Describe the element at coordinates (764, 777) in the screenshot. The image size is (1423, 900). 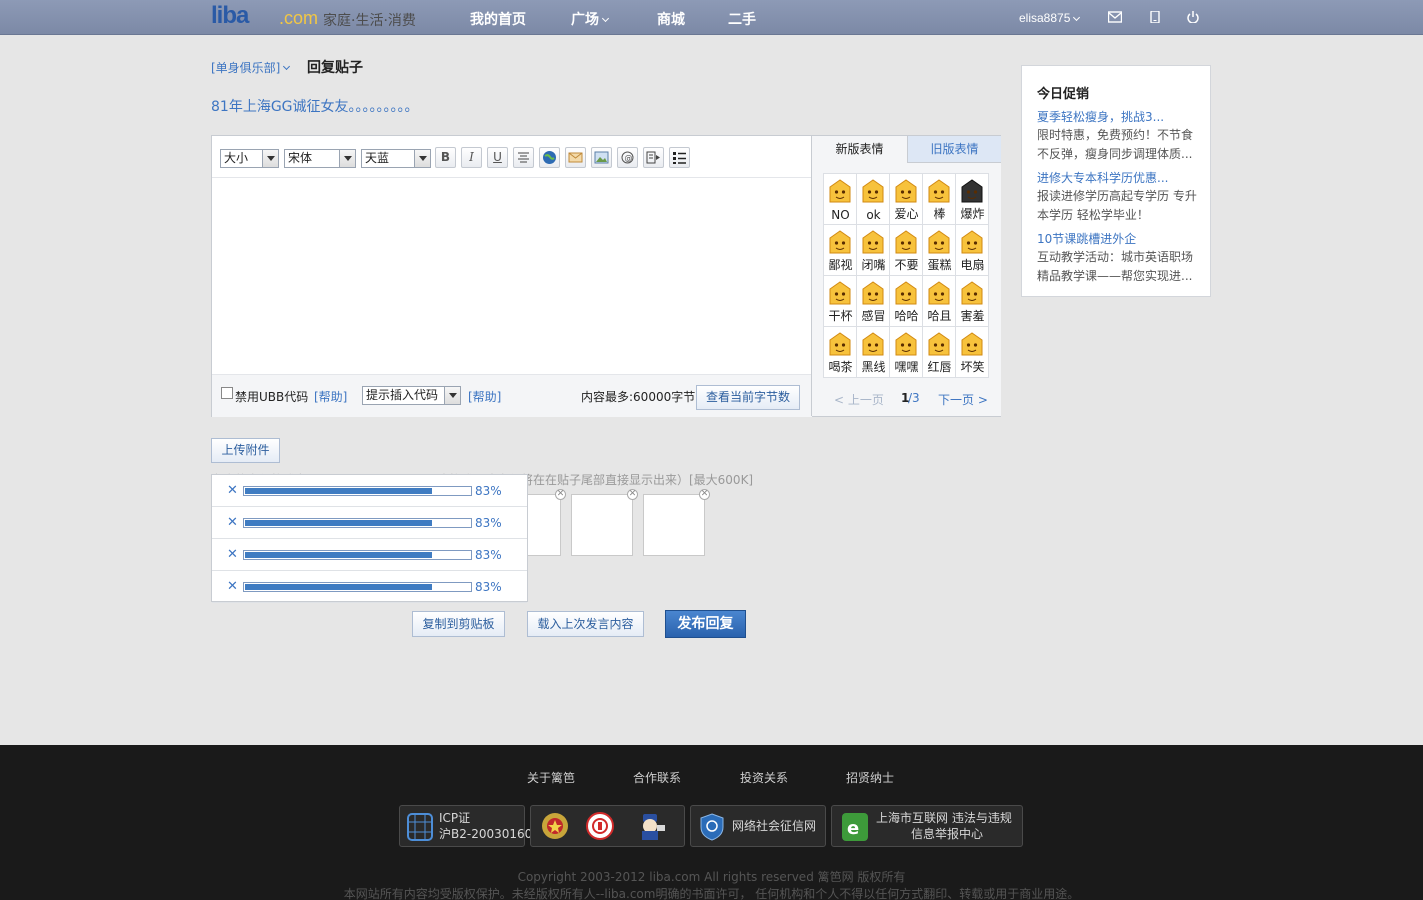
I see `footer-link-investor: 投资关系` at that location.